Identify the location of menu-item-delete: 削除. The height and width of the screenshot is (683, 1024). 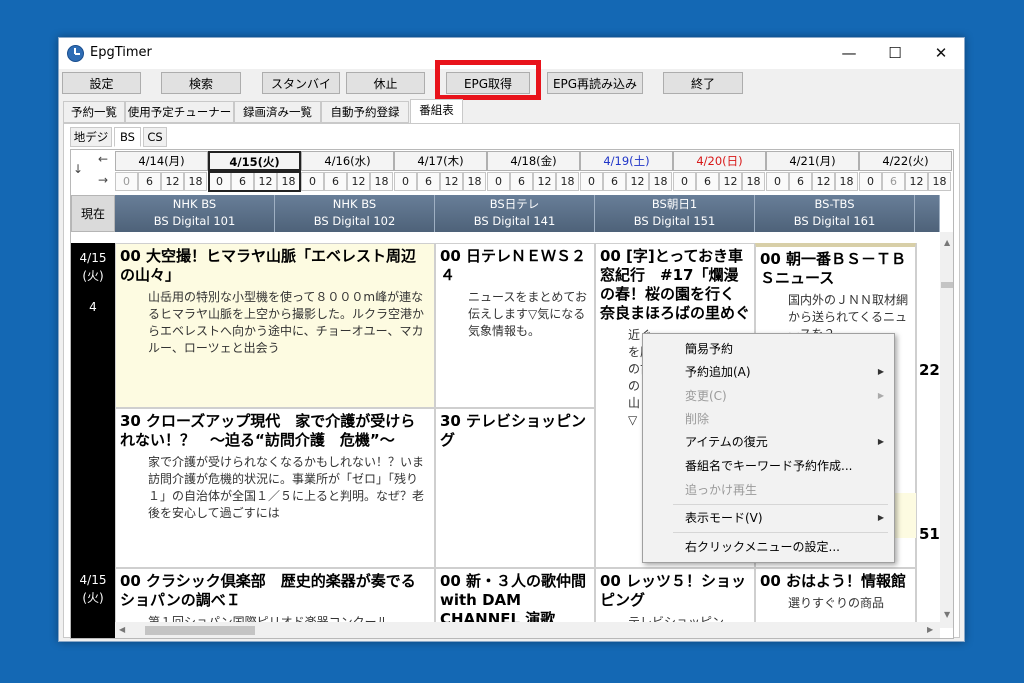
(767, 419).